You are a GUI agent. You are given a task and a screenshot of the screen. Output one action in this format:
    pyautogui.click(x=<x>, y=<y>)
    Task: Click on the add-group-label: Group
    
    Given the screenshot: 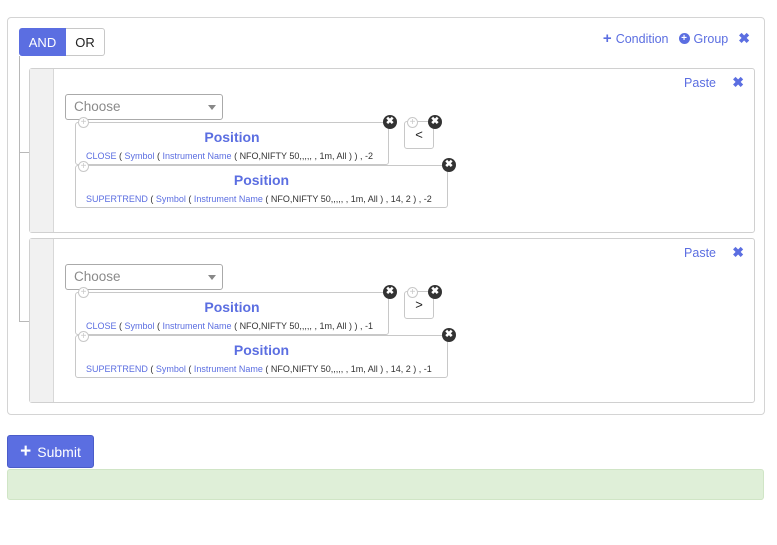 What is the action you would take?
    pyautogui.click(x=711, y=38)
    